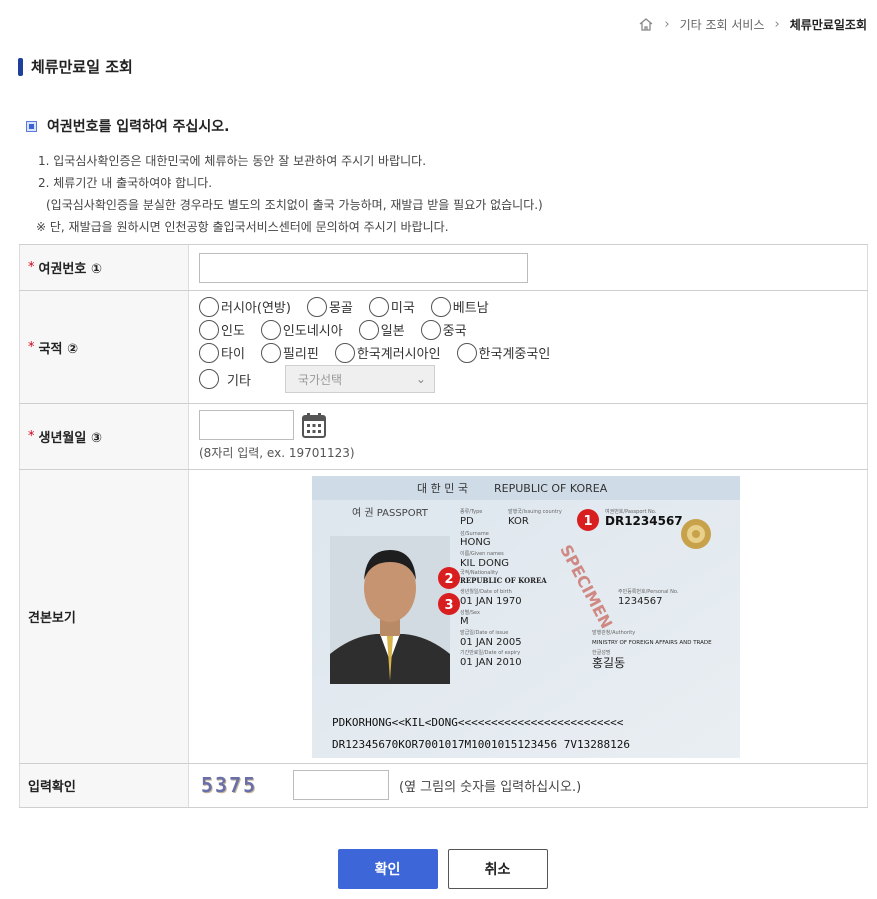 The height and width of the screenshot is (899, 877). What do you see at coordinates (229, 785) in the screenshot?
I see `captcha-image: 5375` at bounding box center [229, 785].